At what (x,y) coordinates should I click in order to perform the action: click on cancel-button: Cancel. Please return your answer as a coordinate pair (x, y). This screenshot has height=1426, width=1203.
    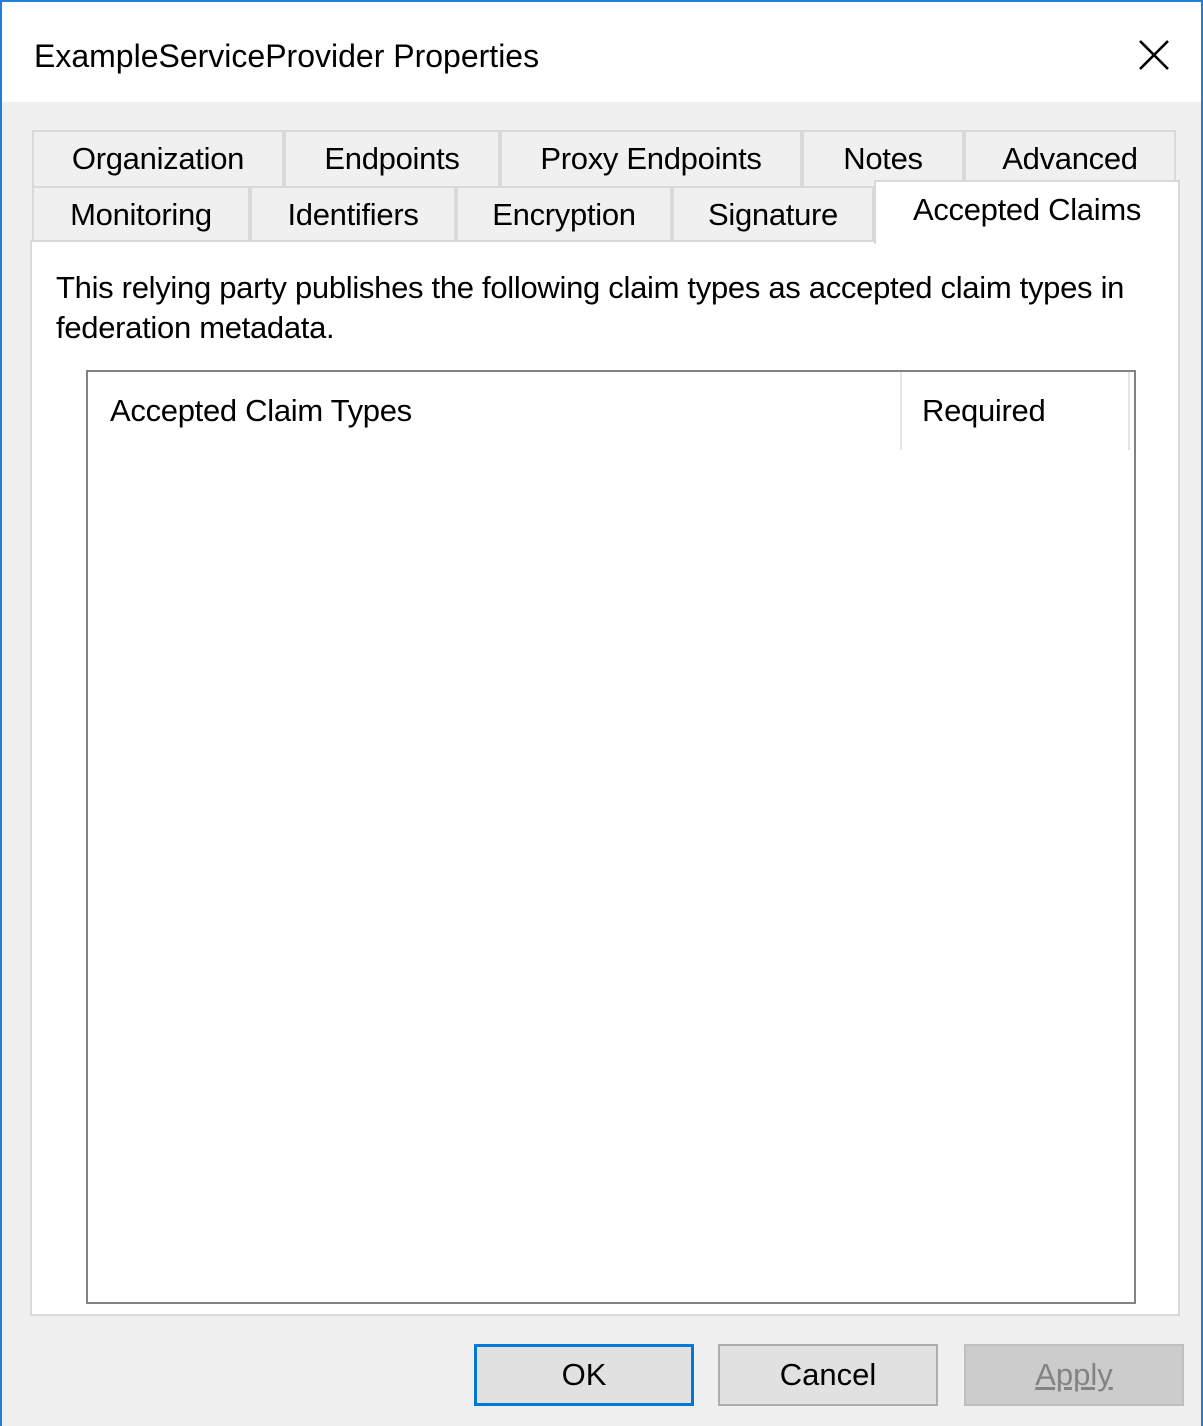
    Looking at the image, I should click on (828, 1375).